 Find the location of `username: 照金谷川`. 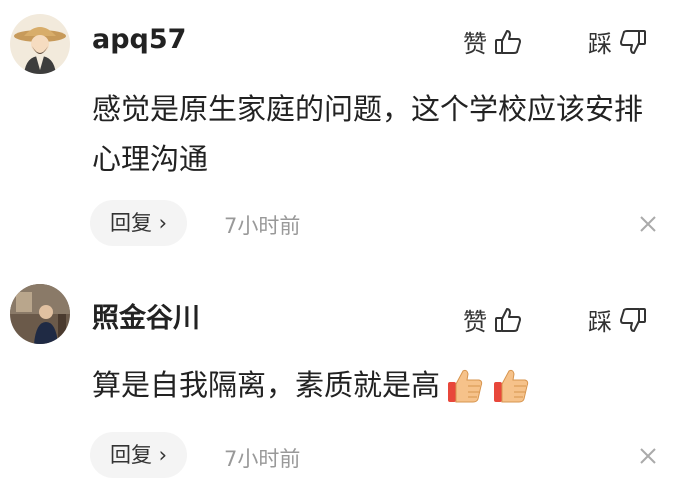

username: 照金谷川 is located at coordinates (146, 315).